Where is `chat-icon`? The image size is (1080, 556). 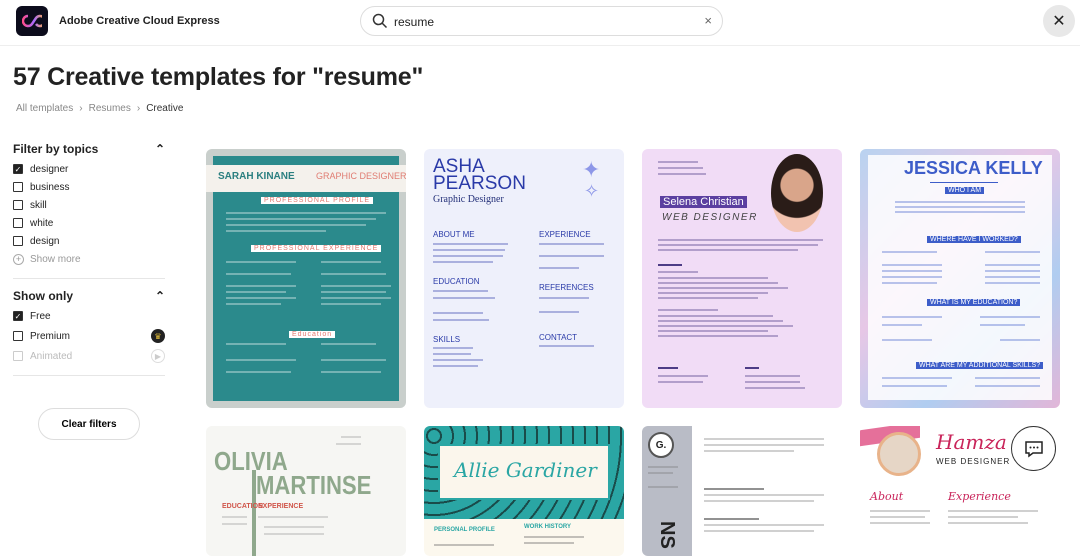
chat-icon is located at coordinates (1033, 448).